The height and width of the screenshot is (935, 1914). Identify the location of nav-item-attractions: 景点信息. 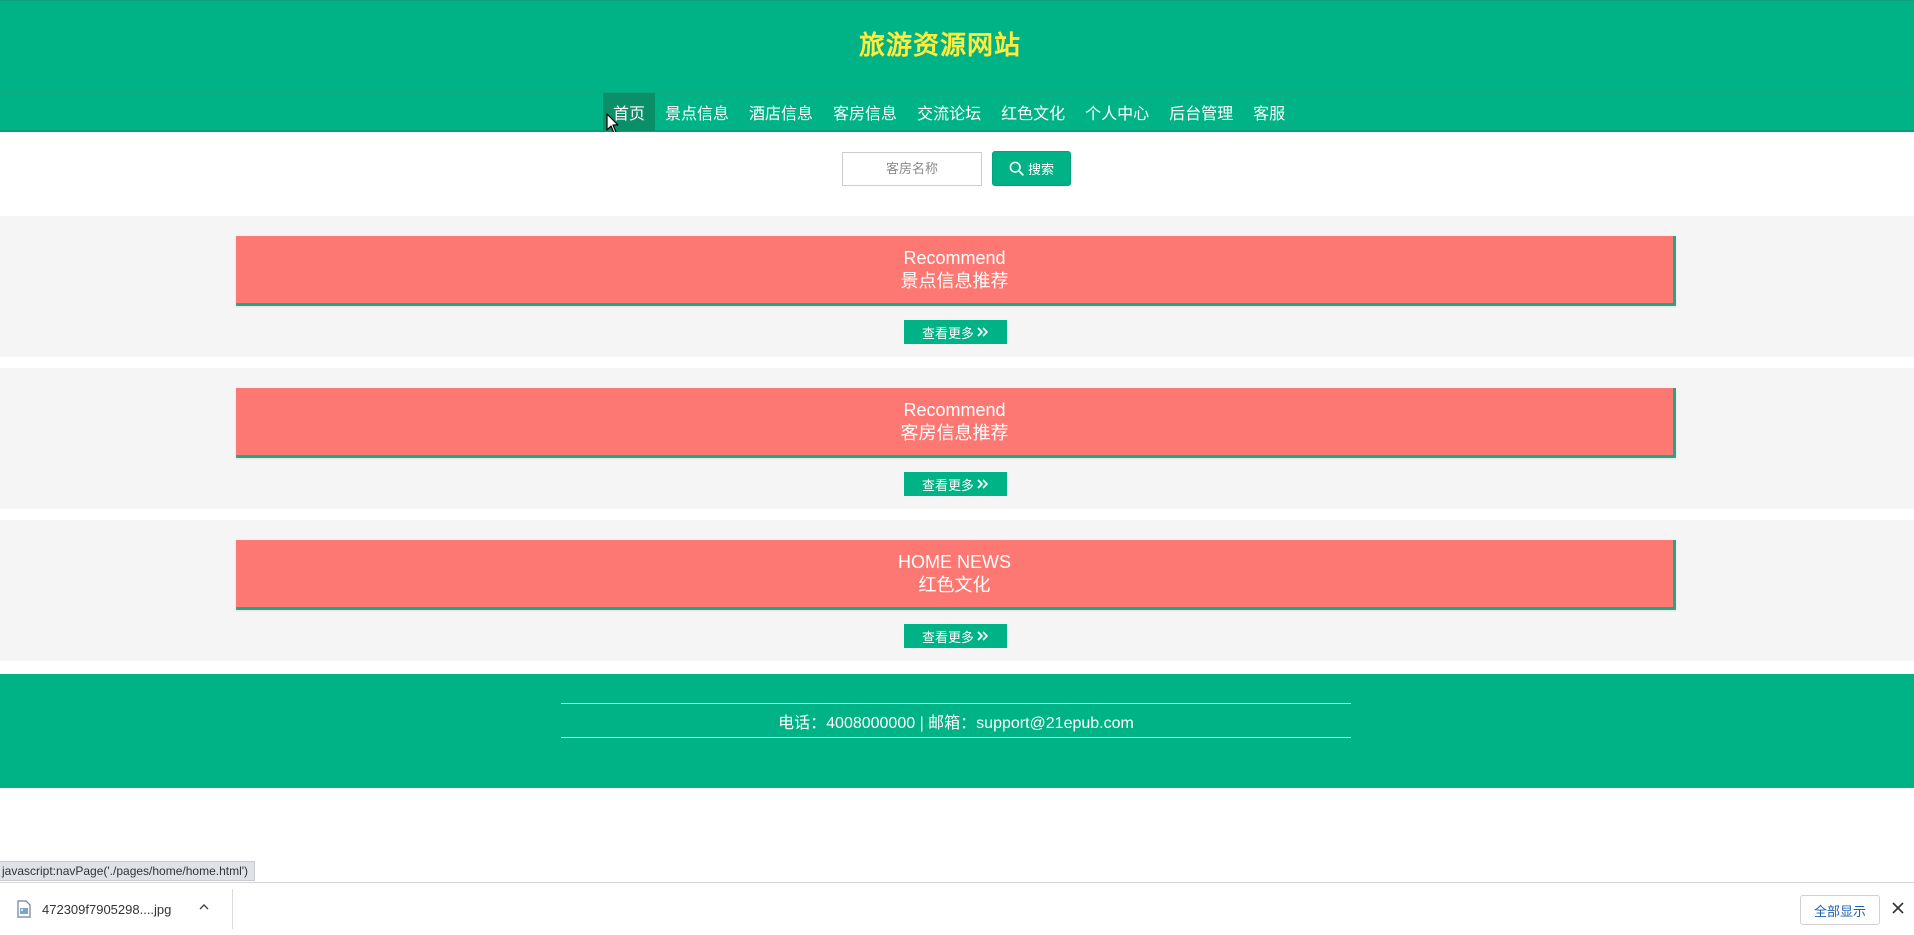
(697, 112).